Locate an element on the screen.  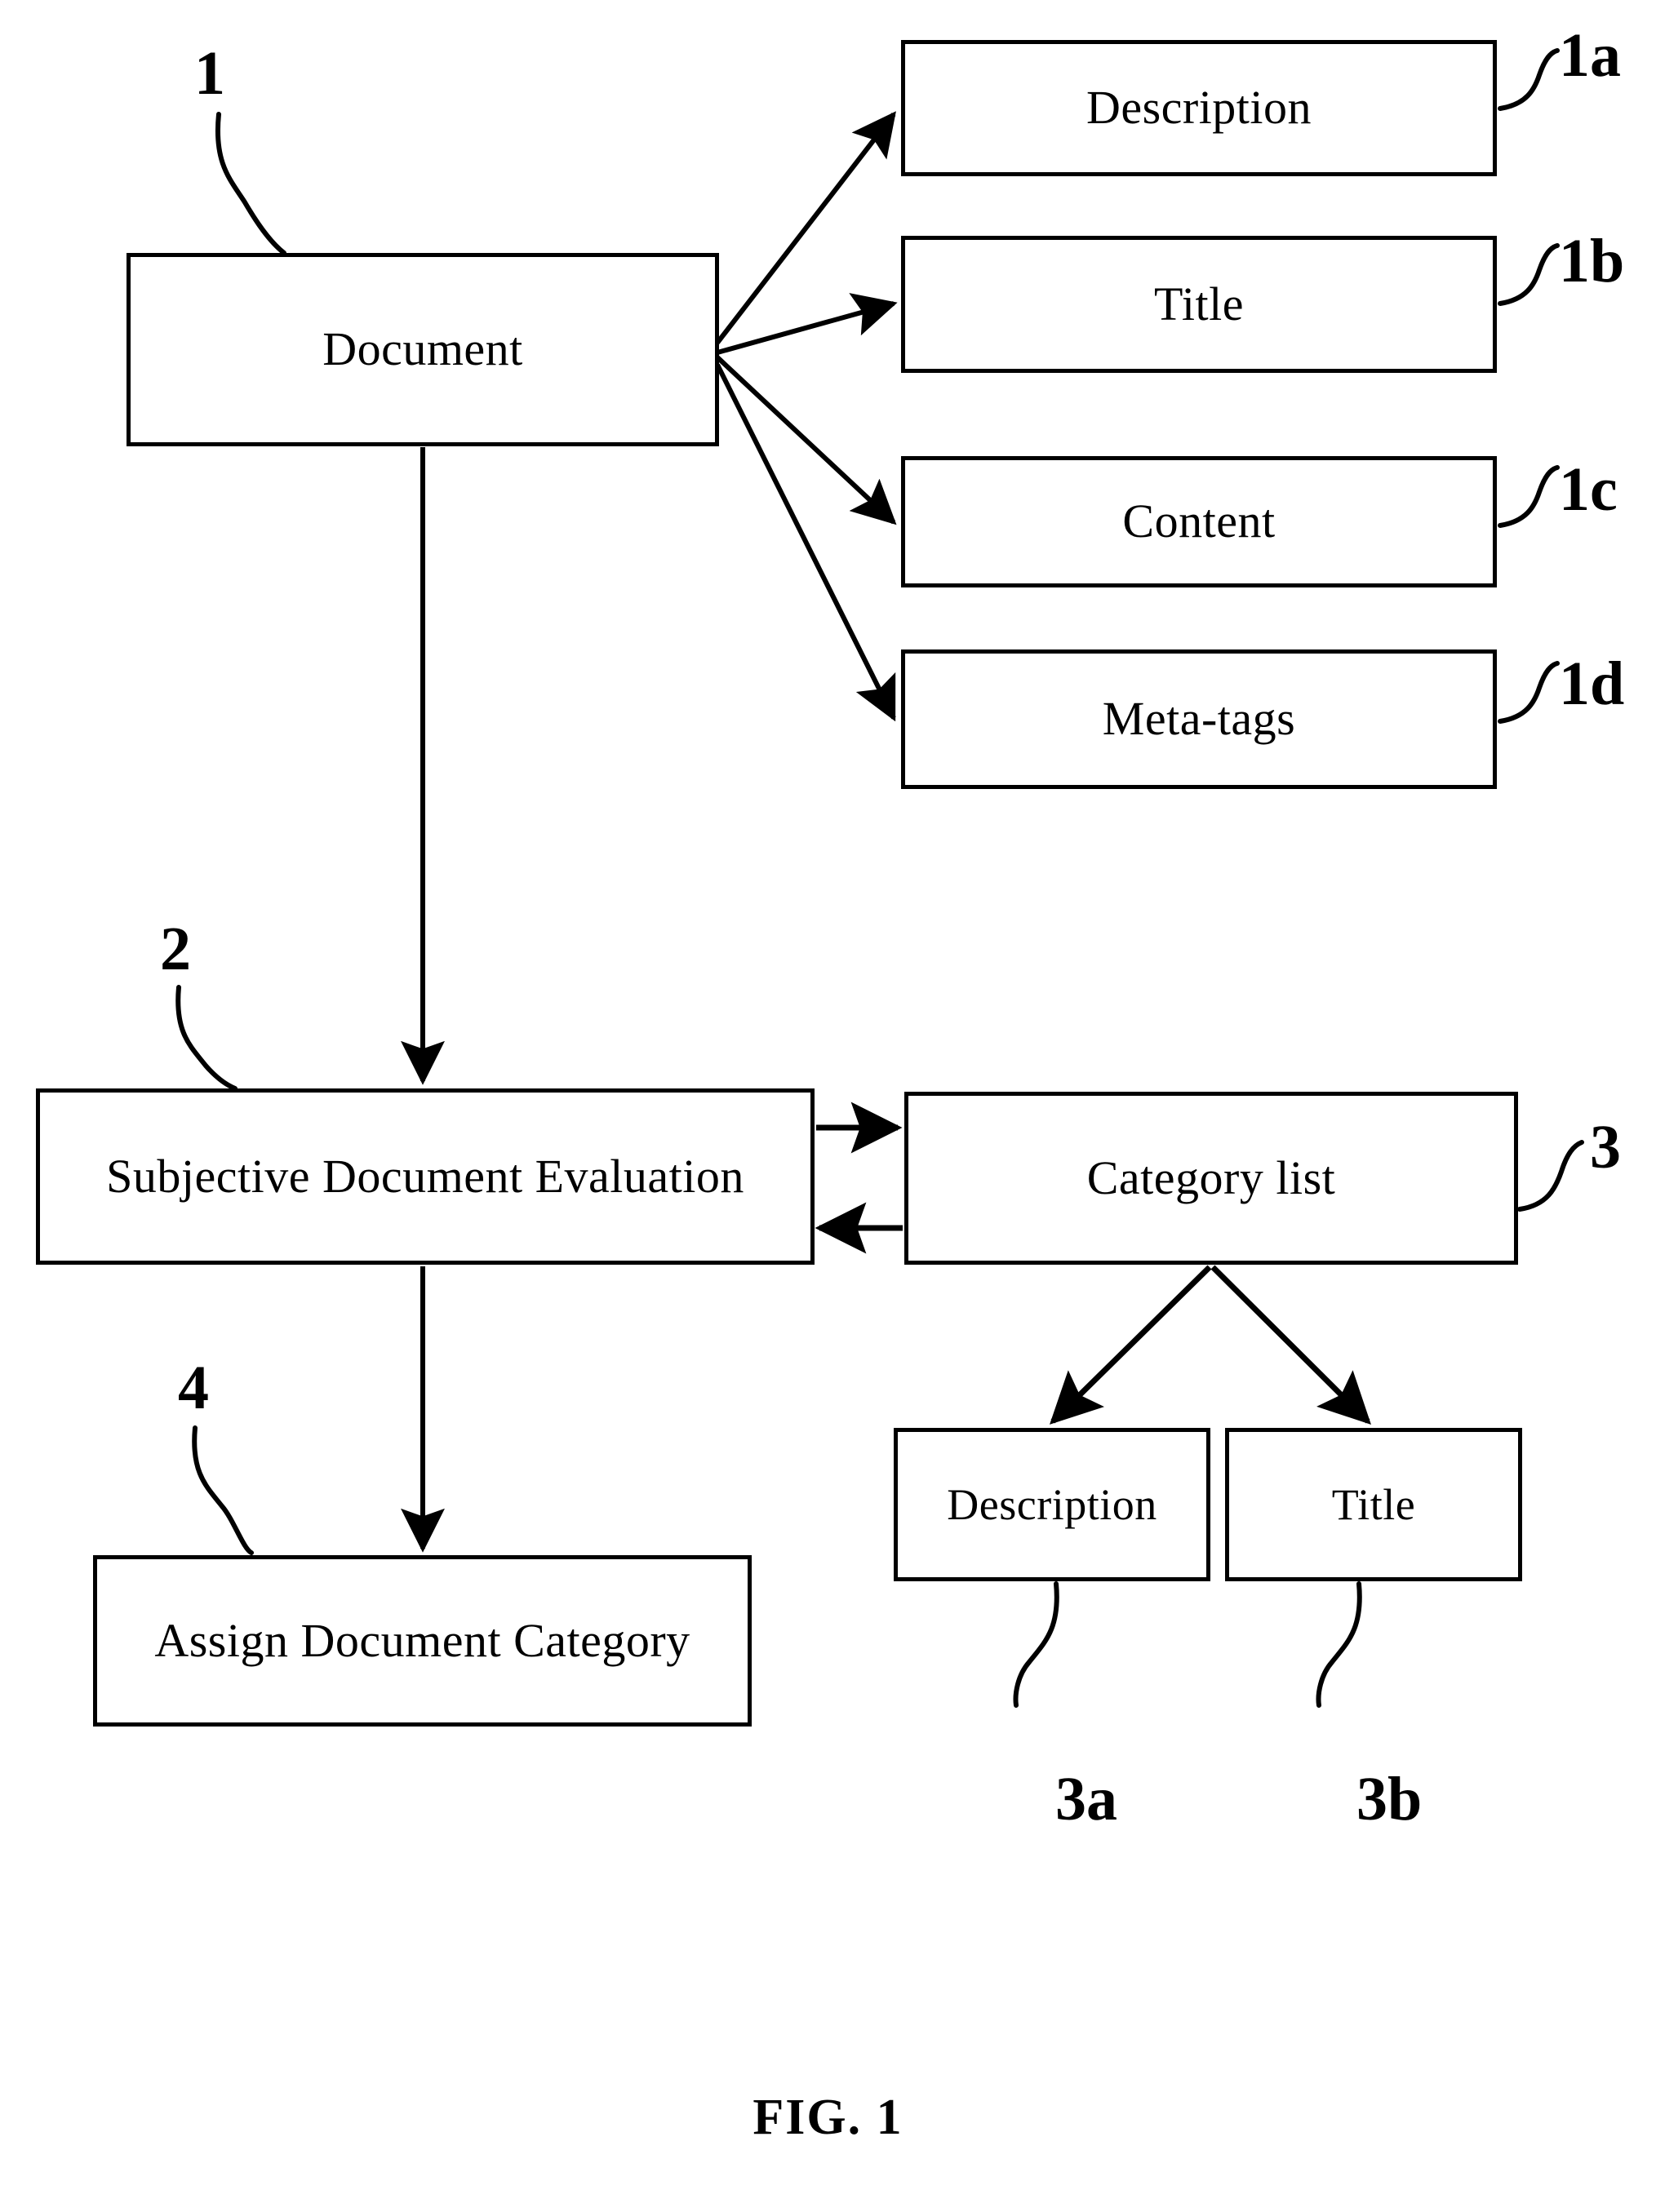
node-category-title: Title is located at coordinates (1373, 1504).